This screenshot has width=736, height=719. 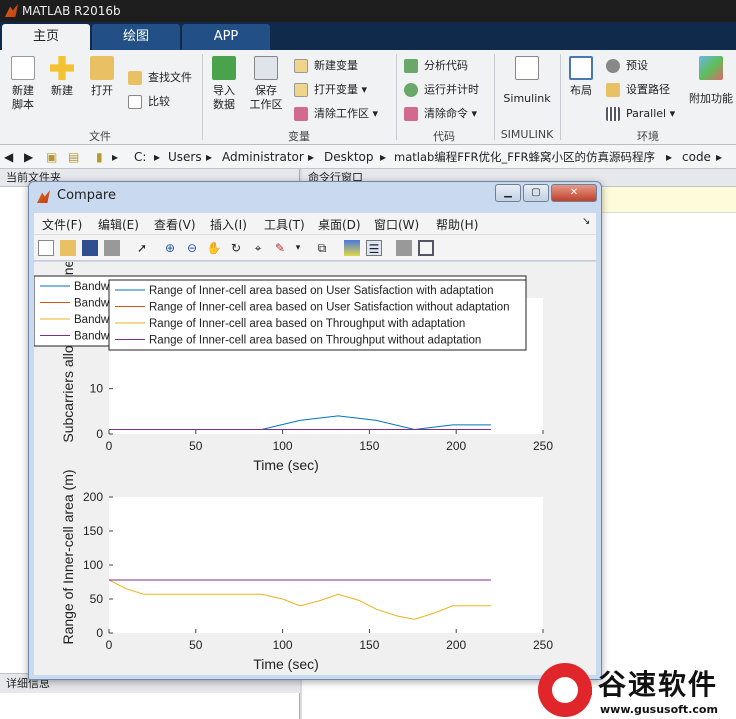 What do you see at coordinates (352, 248) in the screenshot?
I see `colorbar-icon` at bounding box center [352, 248].